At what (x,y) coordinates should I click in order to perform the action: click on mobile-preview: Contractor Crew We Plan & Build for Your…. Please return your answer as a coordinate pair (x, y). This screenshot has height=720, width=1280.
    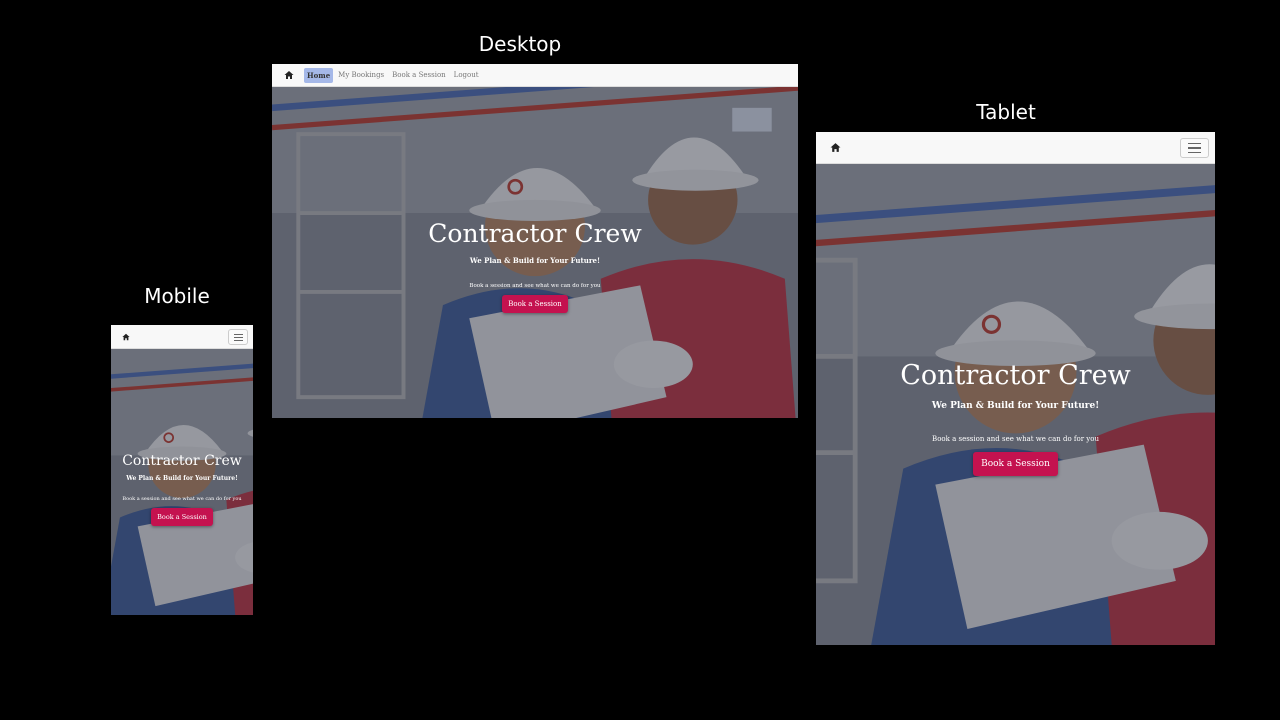
    Looking at the image, I should click on (182, 470).